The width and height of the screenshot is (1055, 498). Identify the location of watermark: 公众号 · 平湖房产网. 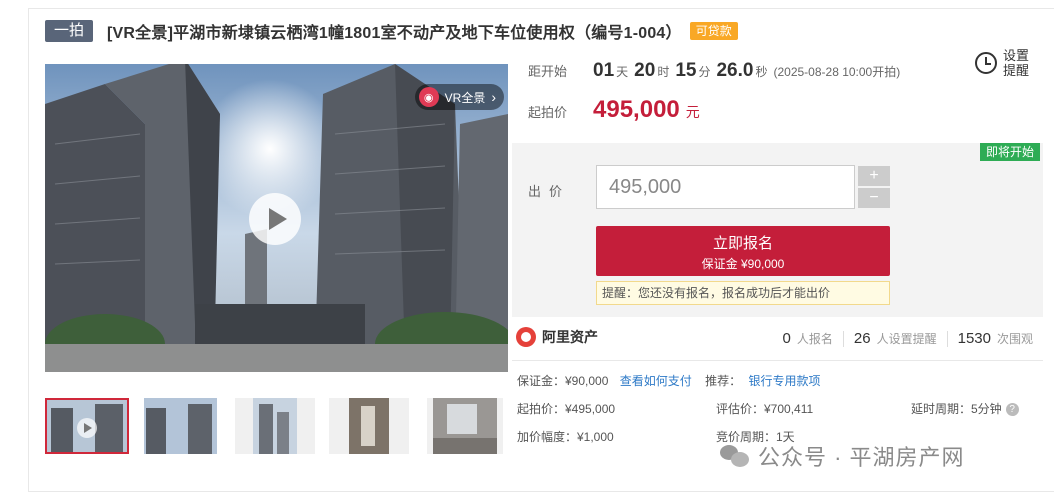
(842, 456).